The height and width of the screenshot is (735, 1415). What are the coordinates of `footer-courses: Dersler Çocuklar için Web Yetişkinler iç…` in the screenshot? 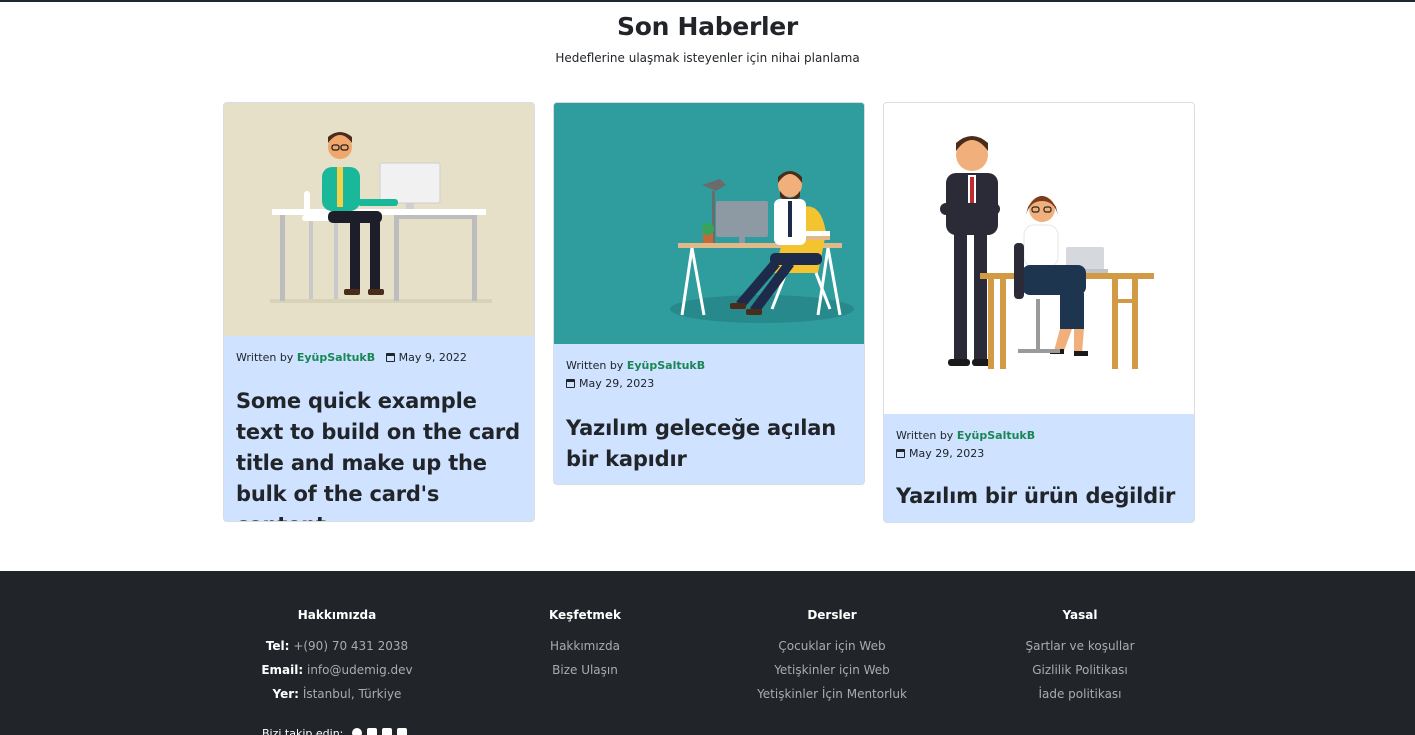 It's located at (832, 657).